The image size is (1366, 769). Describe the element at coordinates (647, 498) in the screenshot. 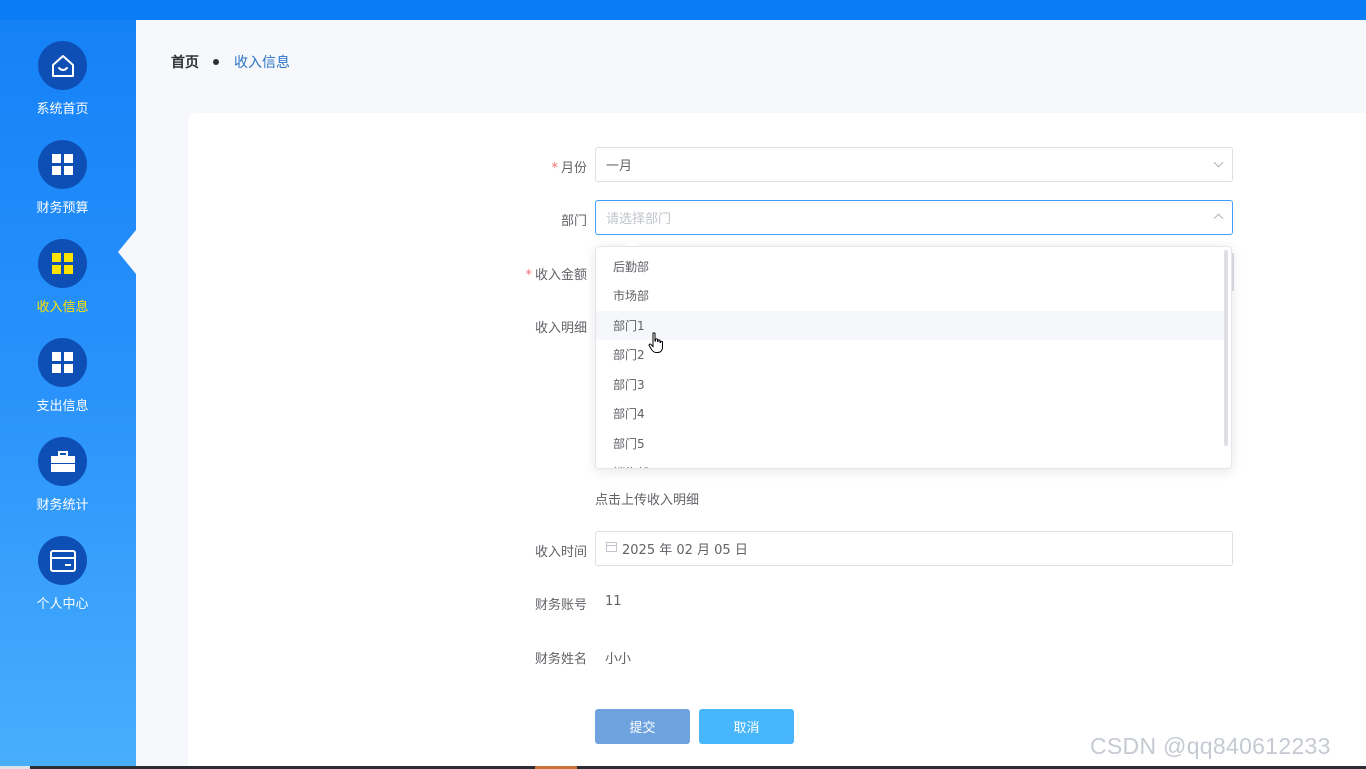

I see `upload-detail-button: 点击上传收入明细` at that location.